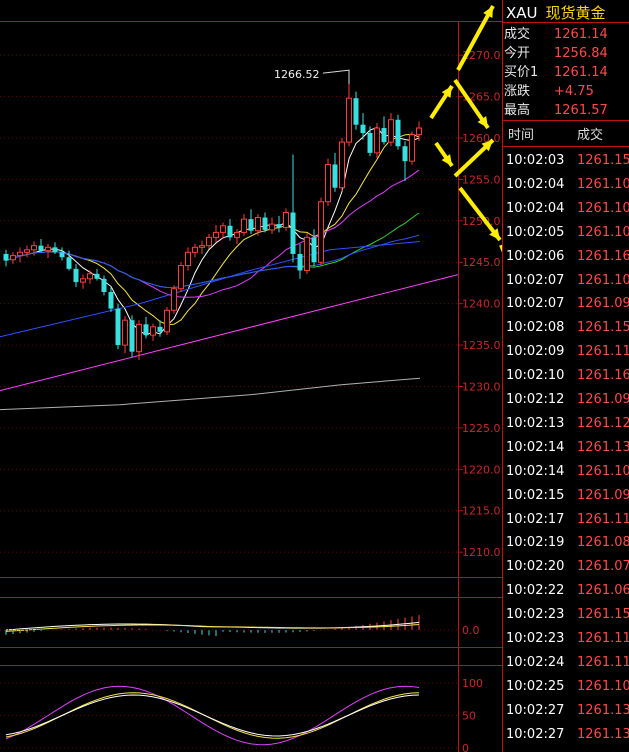 Image resolution: width=629 pixels, height=752 pixels. Describe the element at coordinates (565, 663) in the screenshot. I see `trade-row: 10:02:24 1261.11` at that location.